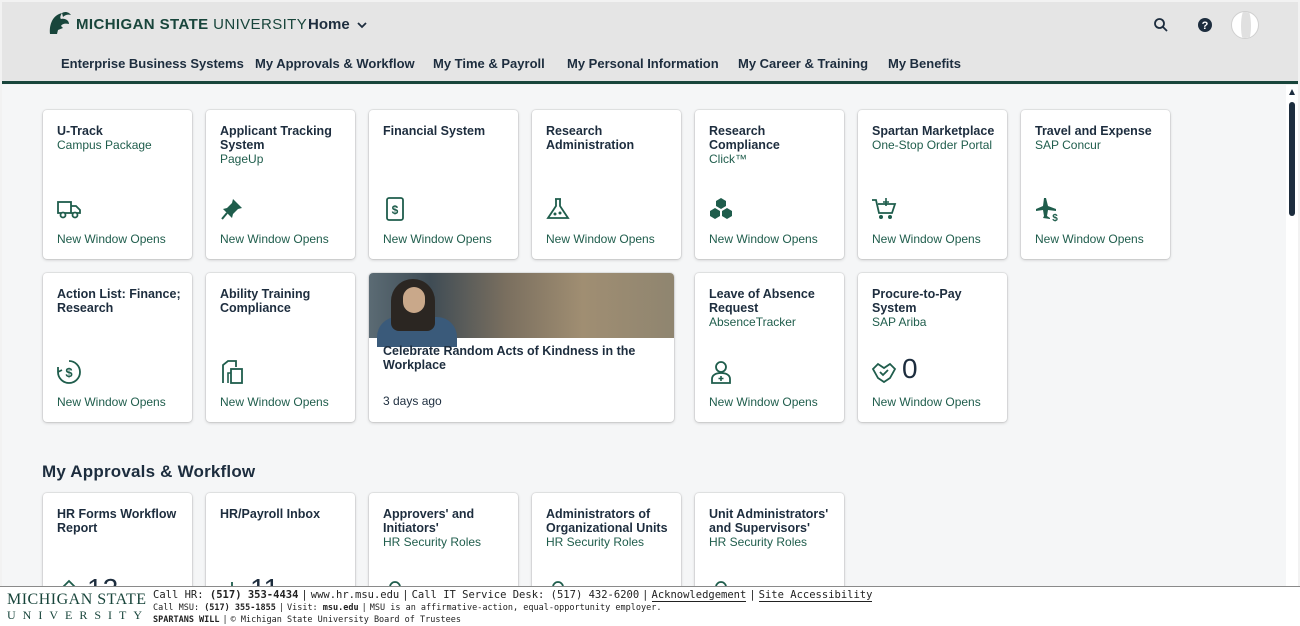 The height and width of the screenshot is (626, 1300). I want to click on tile-title: Leave of Absence Request AbsenceTracker, so click(772, 308).